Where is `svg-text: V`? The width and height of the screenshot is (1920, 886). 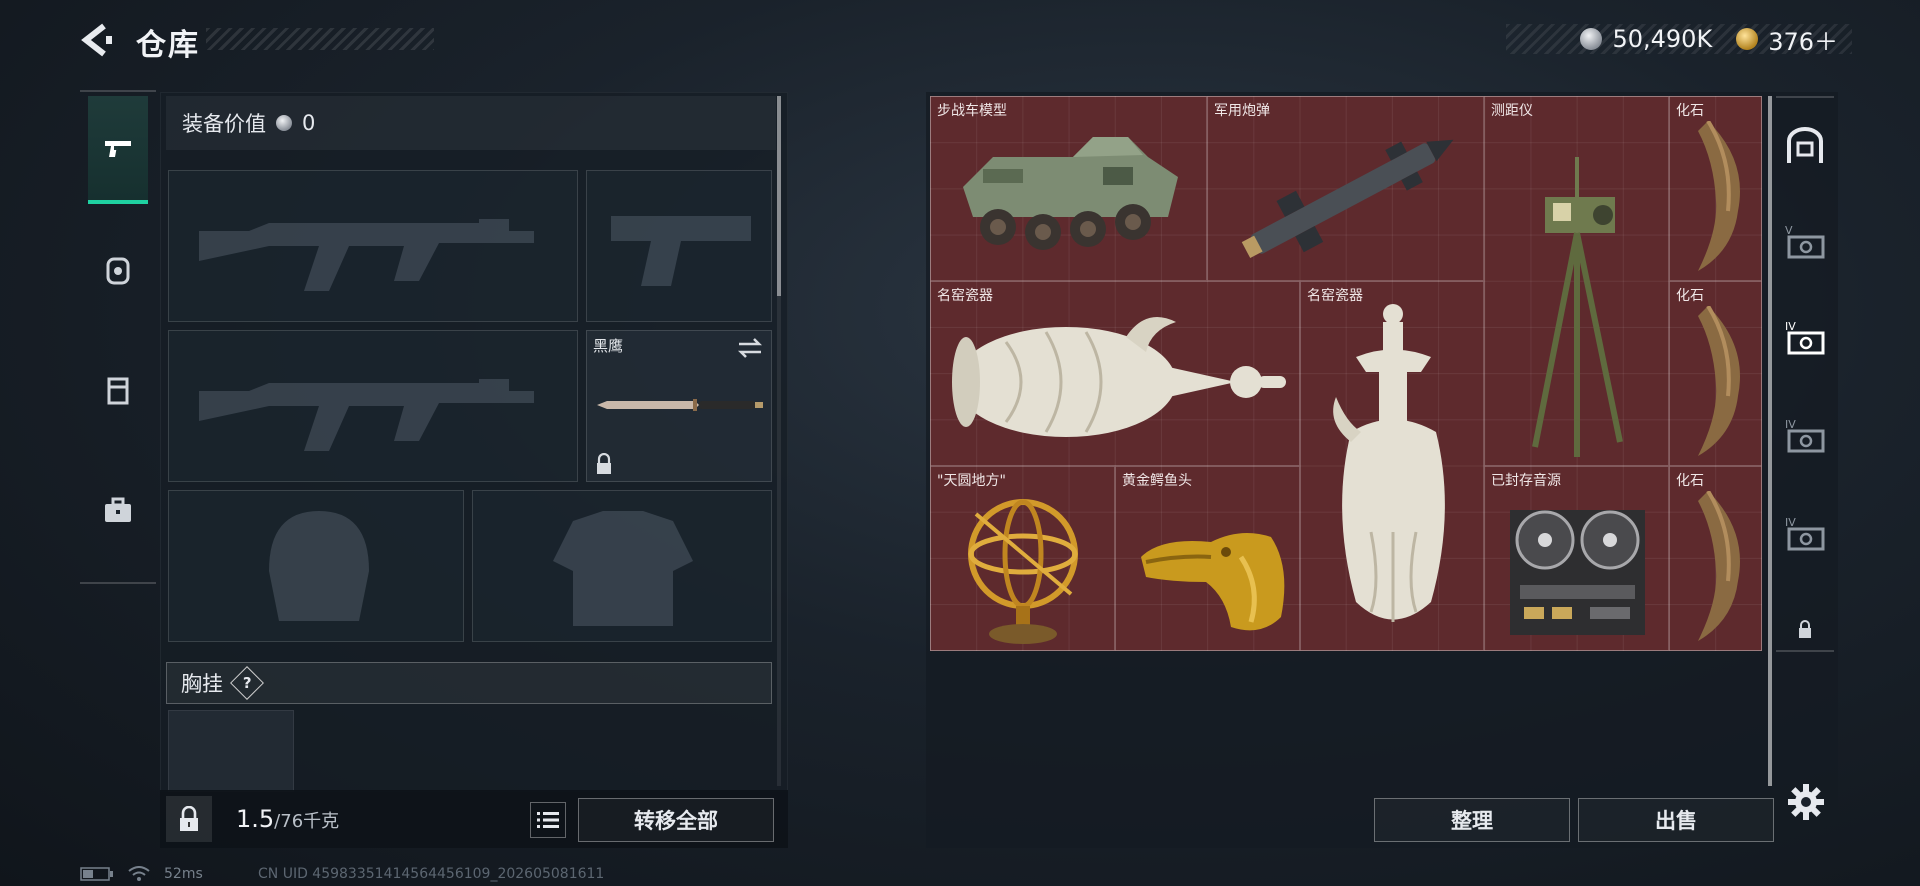
svg-text: V is located at coordinates (1789, 230).